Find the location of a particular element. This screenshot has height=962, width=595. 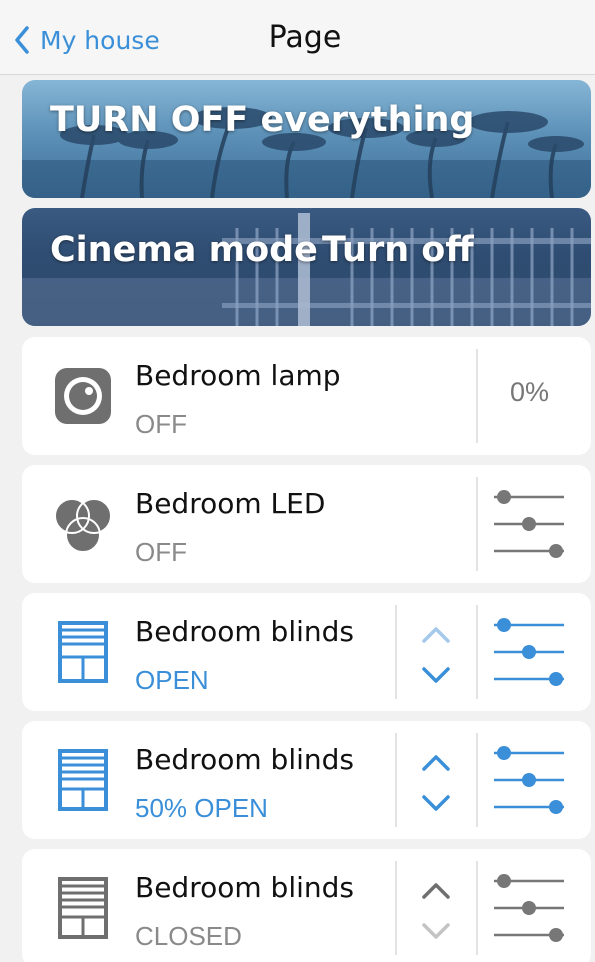

rgb-led-icon is located at coordinates (83, 525).